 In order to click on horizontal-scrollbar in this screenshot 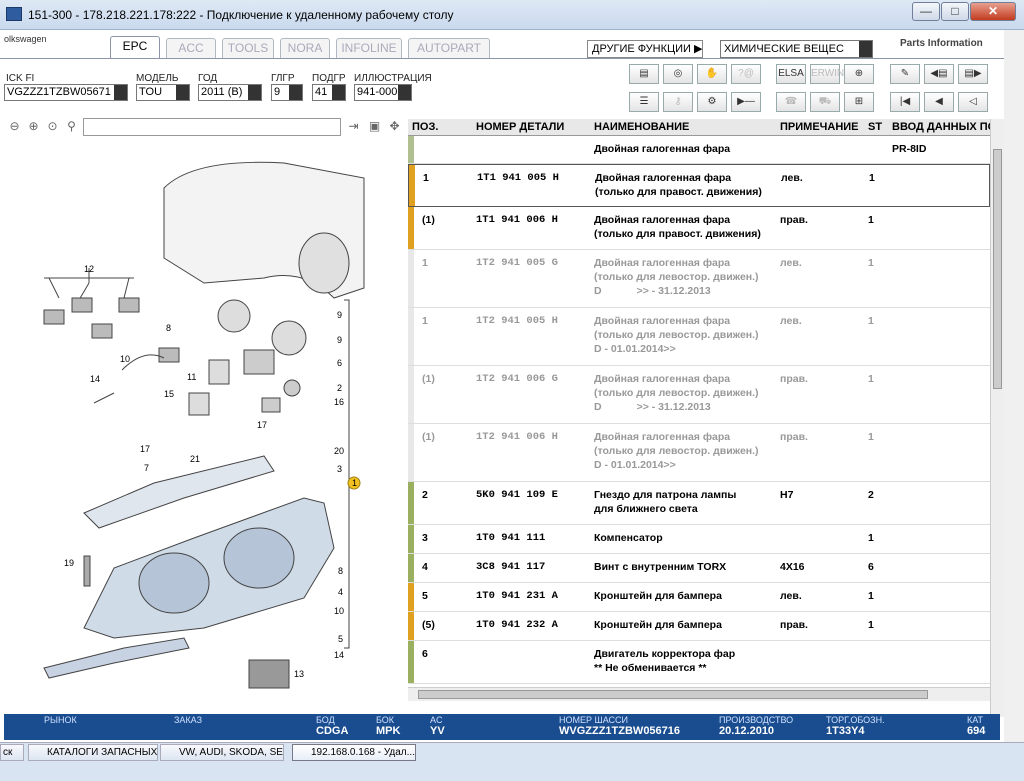, I will do `click(699, 694)`.